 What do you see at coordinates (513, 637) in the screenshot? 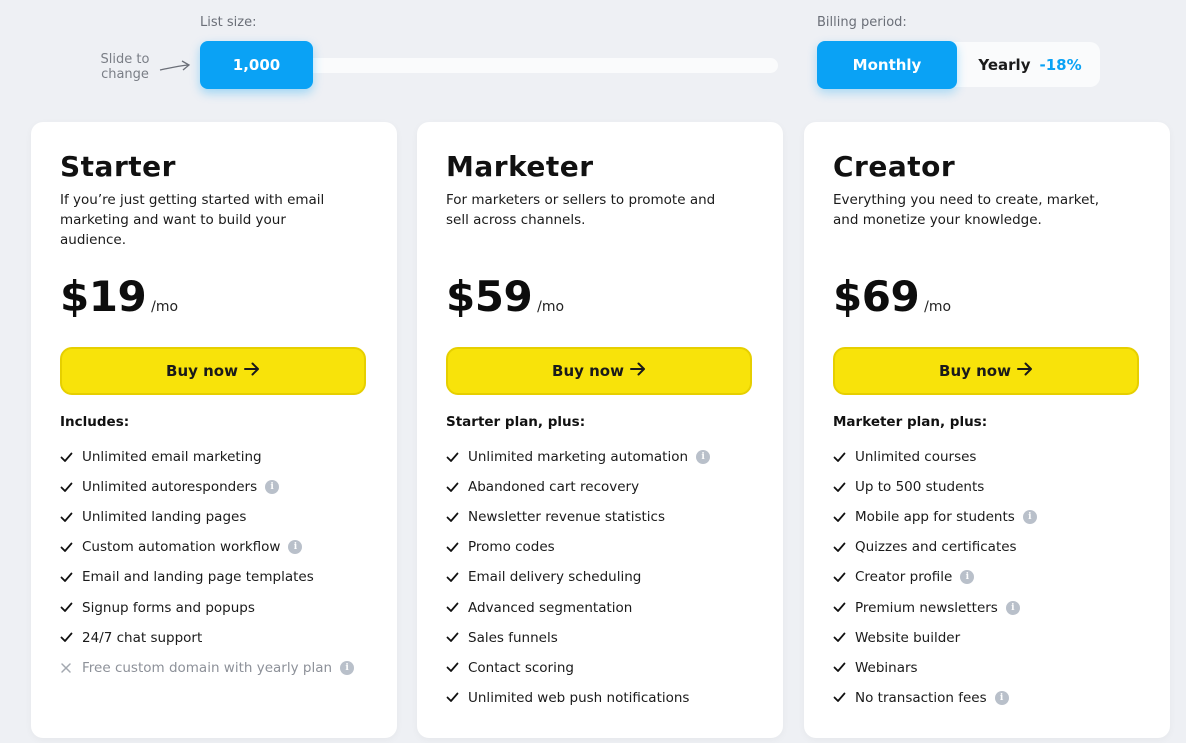
I see `feature-text: Sales funnels` at bounding box center [513, 637].